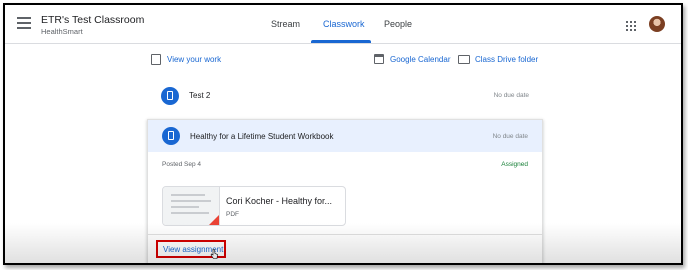  I want to click on attachment-type: PDF, so click(232, 214).